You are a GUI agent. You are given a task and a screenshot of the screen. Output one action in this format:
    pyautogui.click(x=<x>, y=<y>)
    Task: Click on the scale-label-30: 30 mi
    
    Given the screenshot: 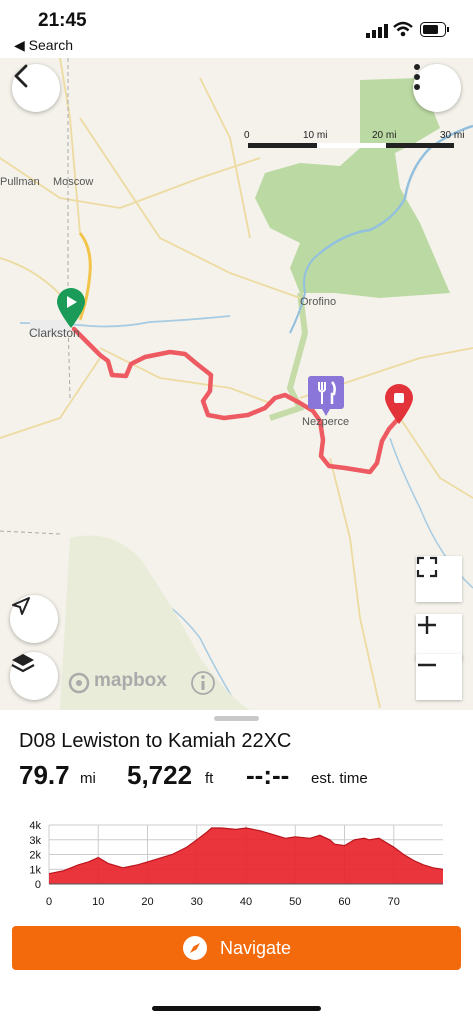 What is the action you would take?
    pyautogui.click(x=452, y=135)
    